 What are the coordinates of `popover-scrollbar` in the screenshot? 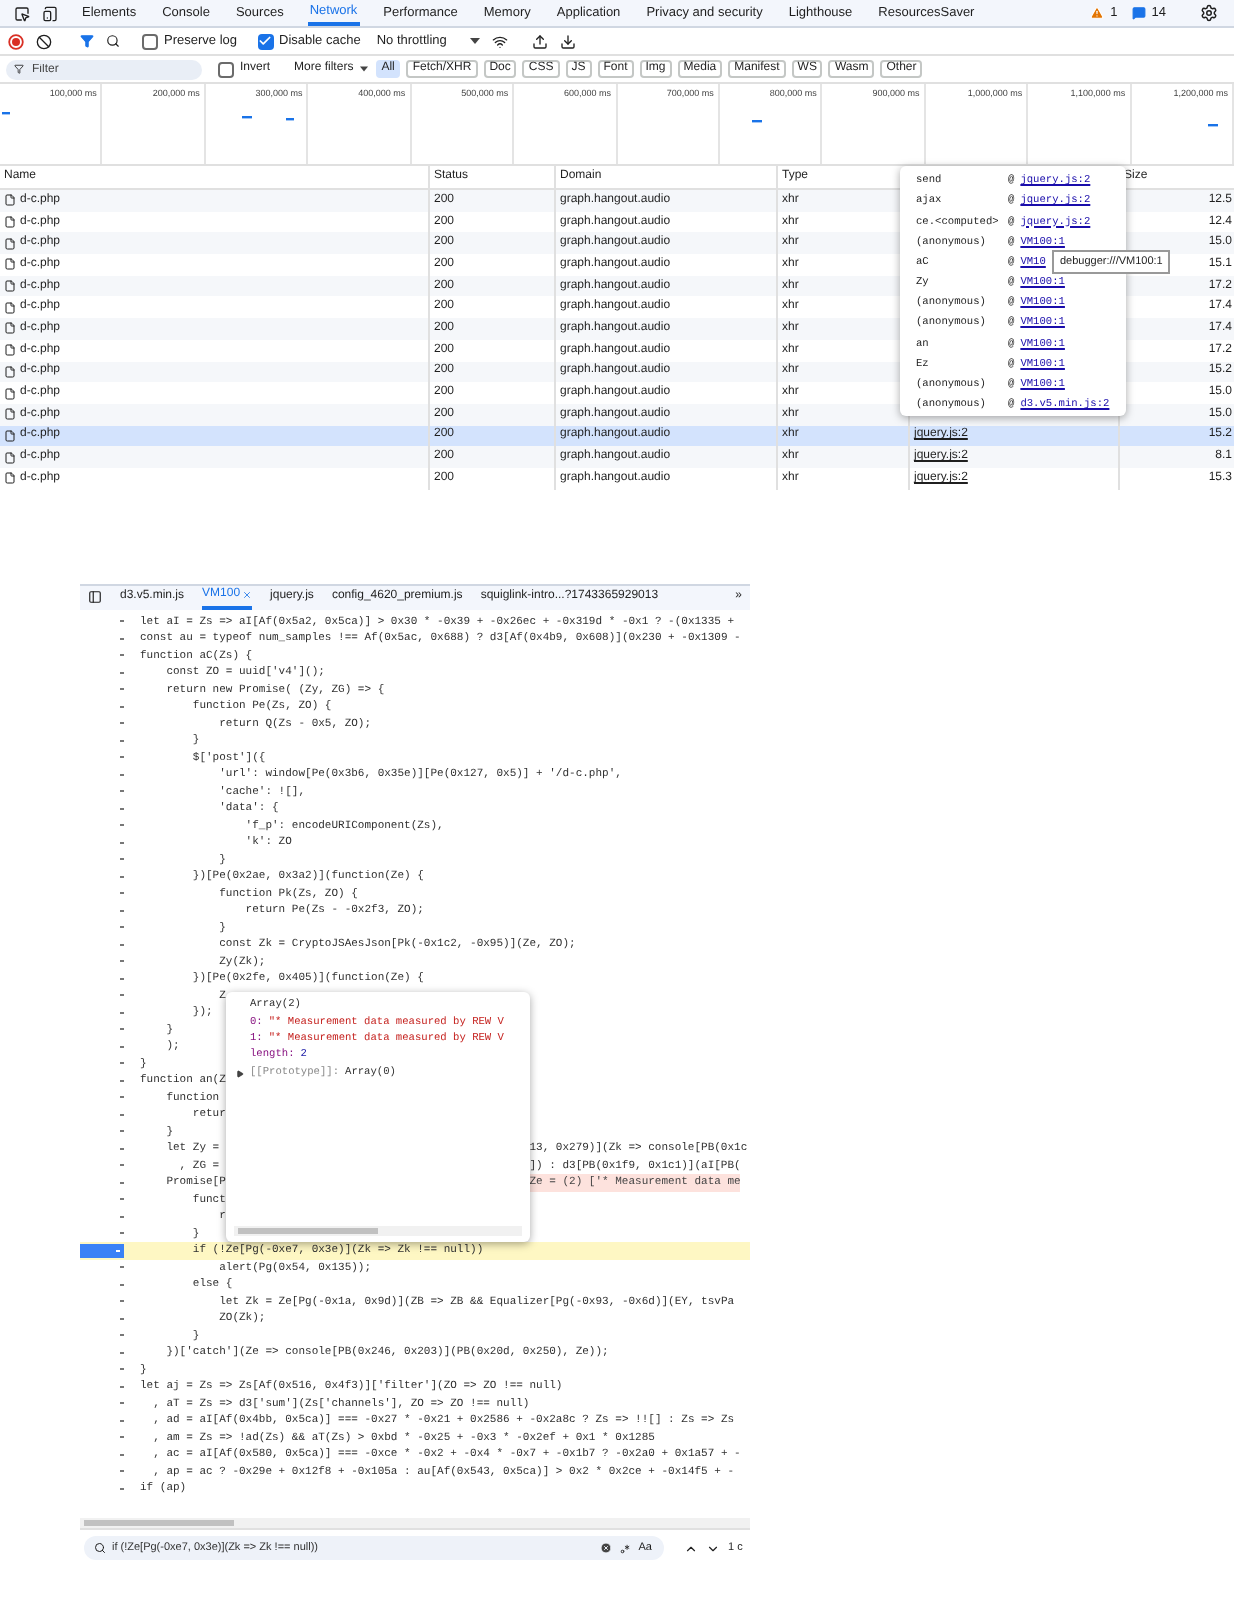 It's located at (378, 1230).